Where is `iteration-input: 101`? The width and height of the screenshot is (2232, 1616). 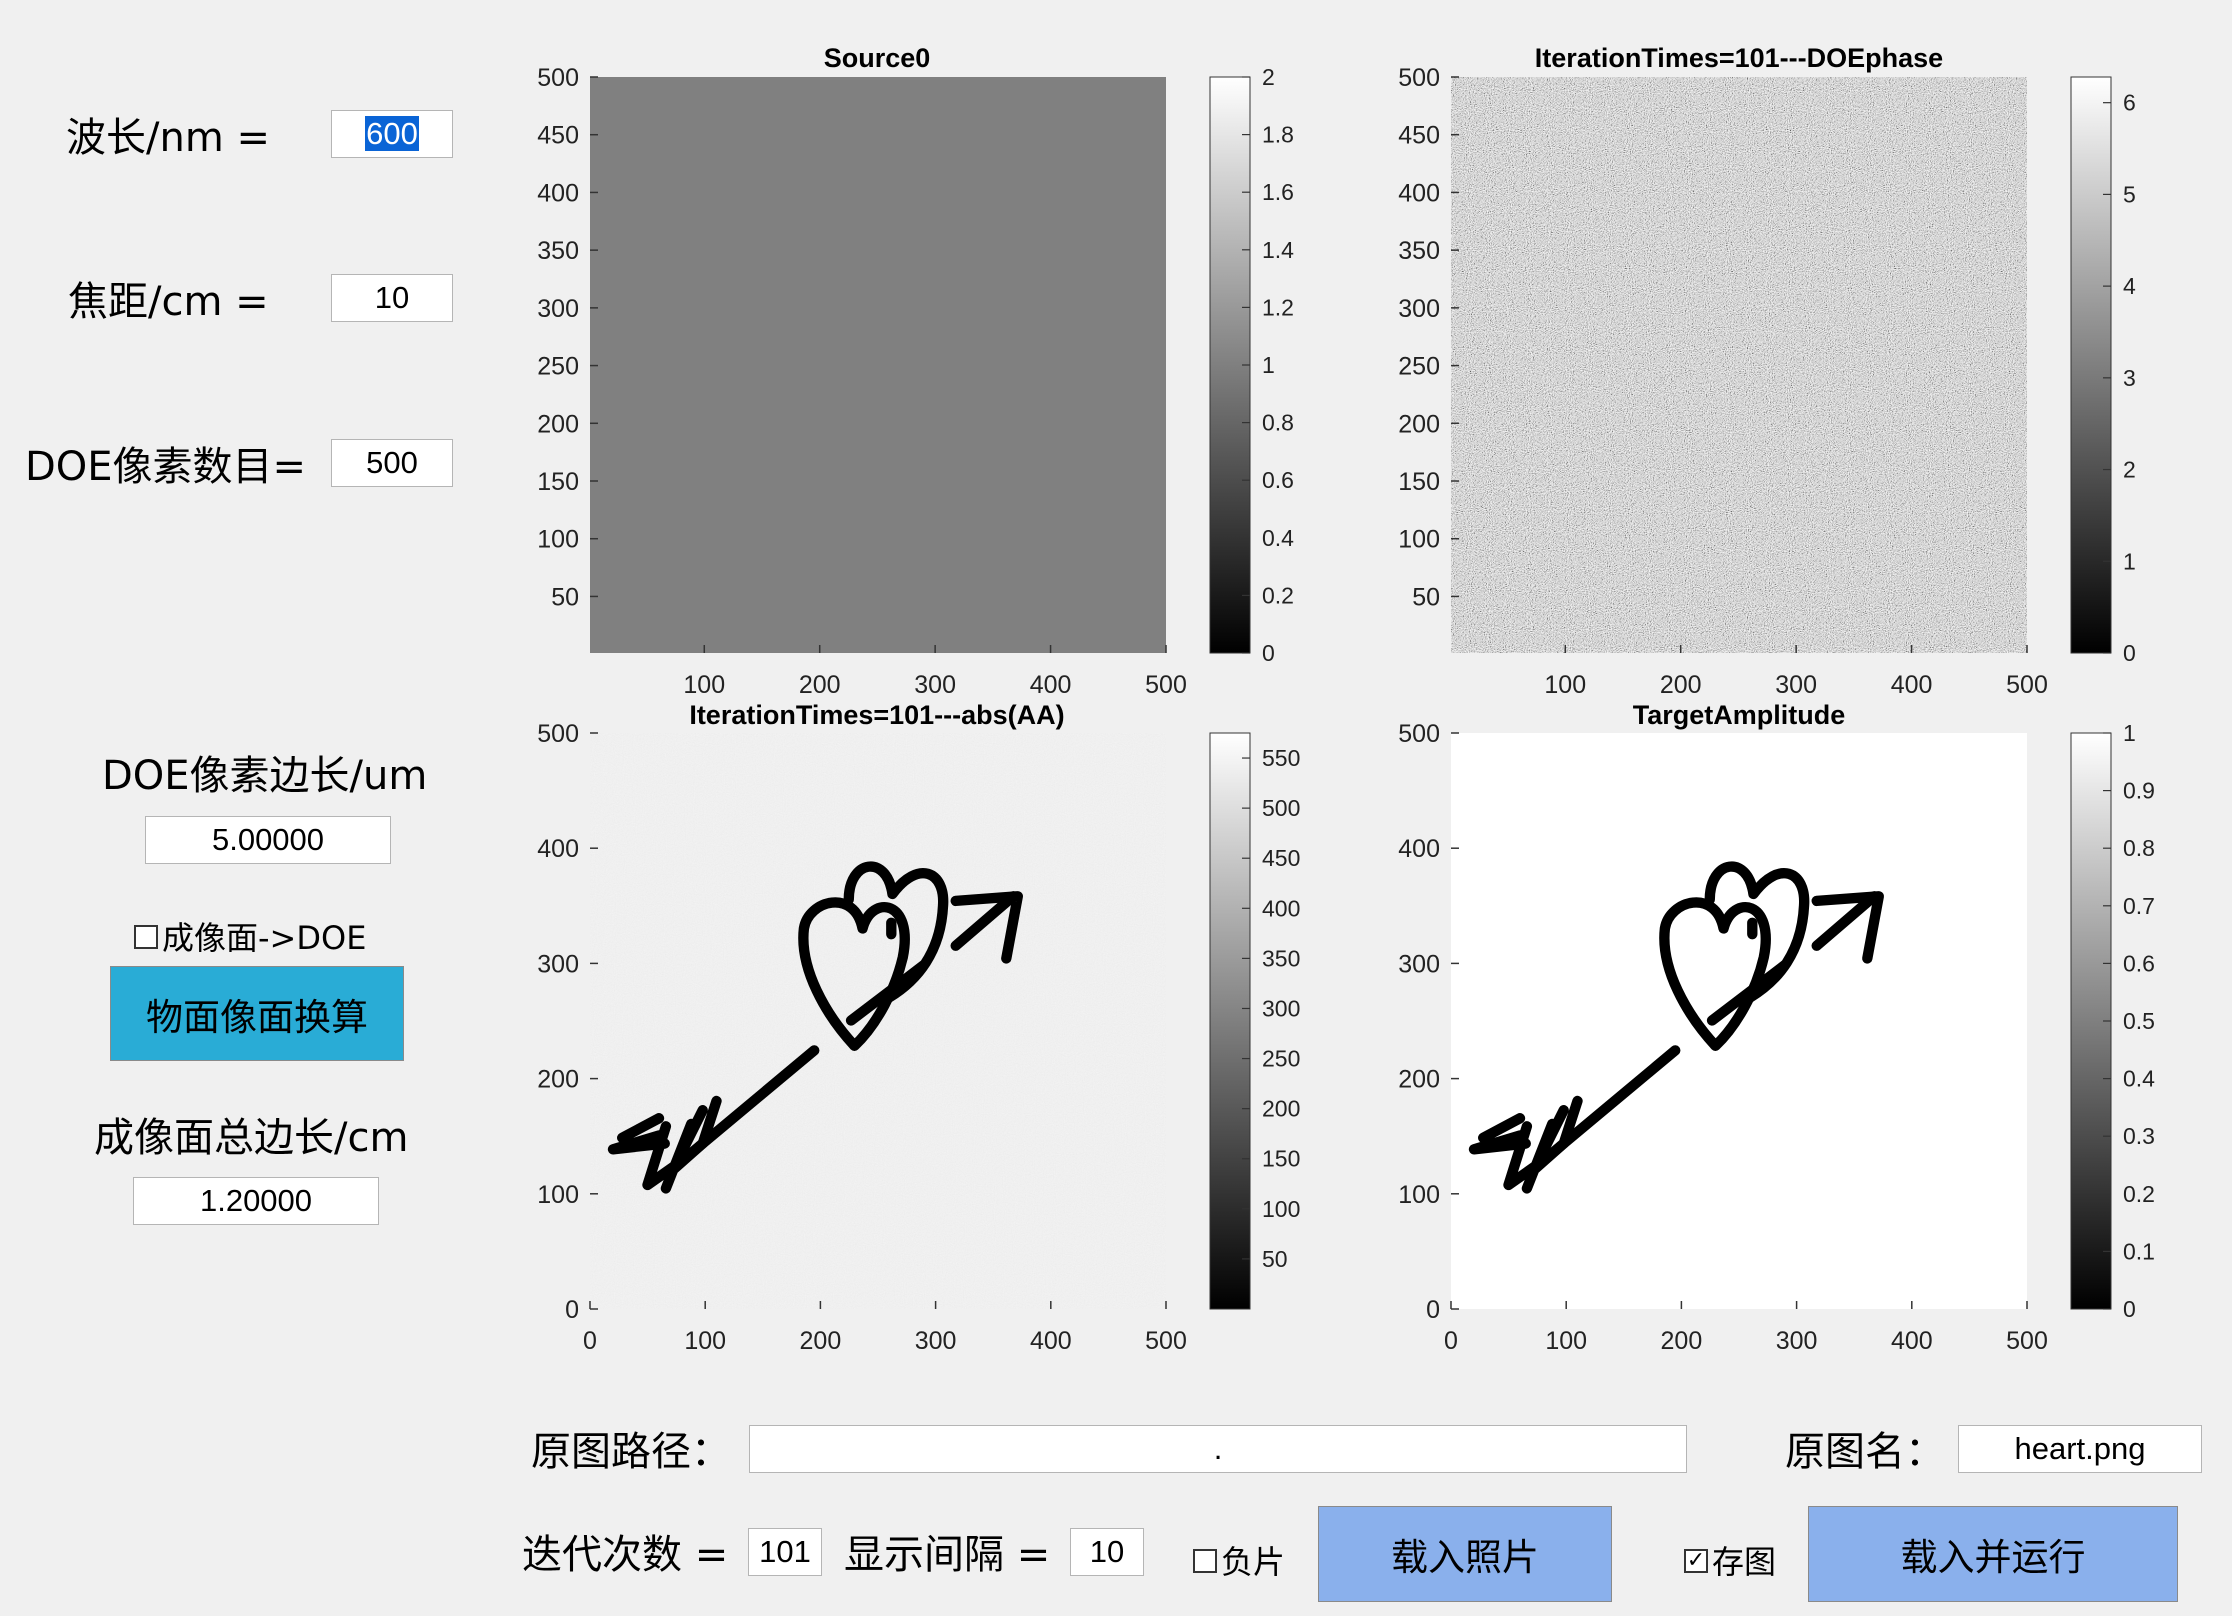
iteration-input: 101 is located at coordinates (785, 1552).